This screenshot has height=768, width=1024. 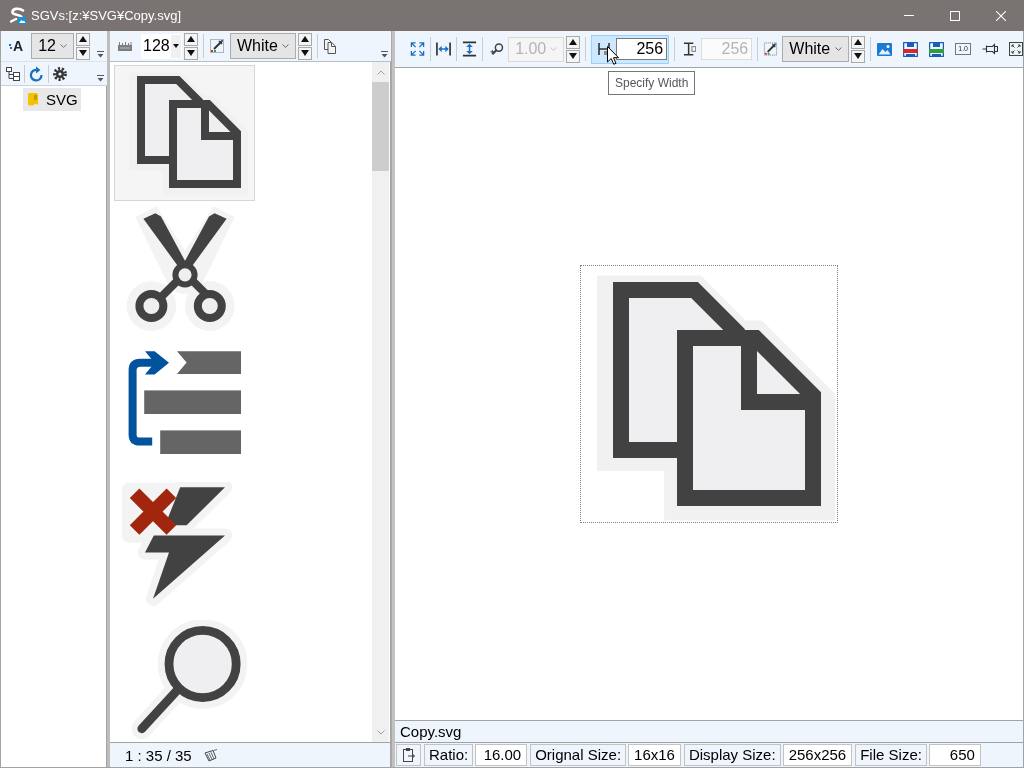 I want to click on icon-size-combo: 128, so click(x=161, y=46).